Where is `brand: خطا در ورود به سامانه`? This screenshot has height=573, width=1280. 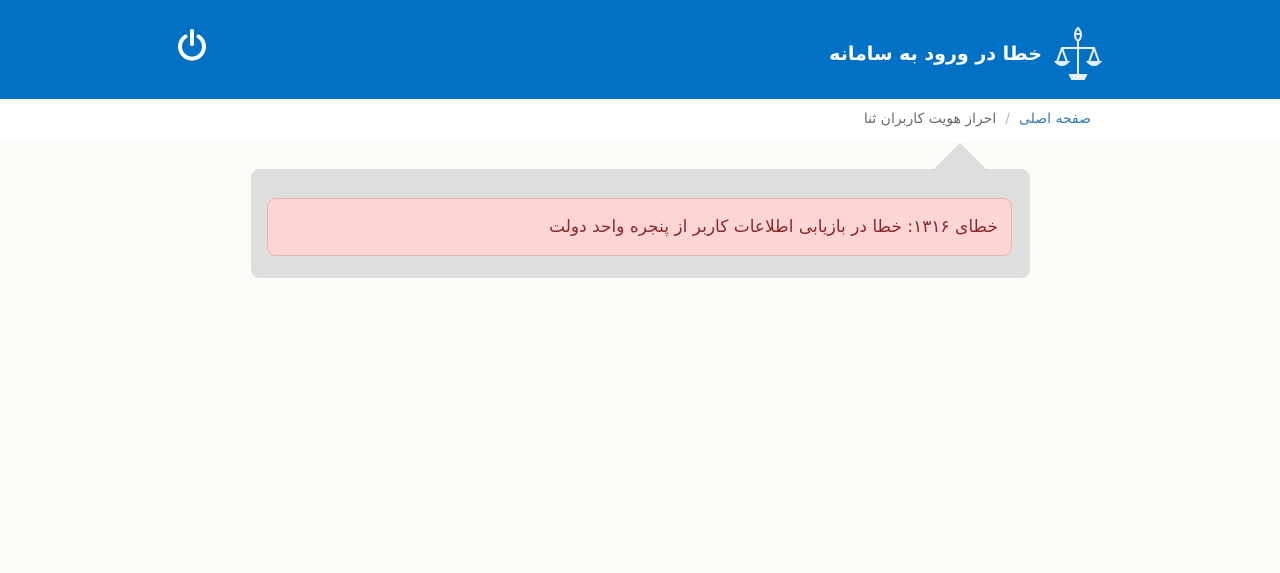
brand: خطا در ورود به سامانه is located at coordinates (965, 54).